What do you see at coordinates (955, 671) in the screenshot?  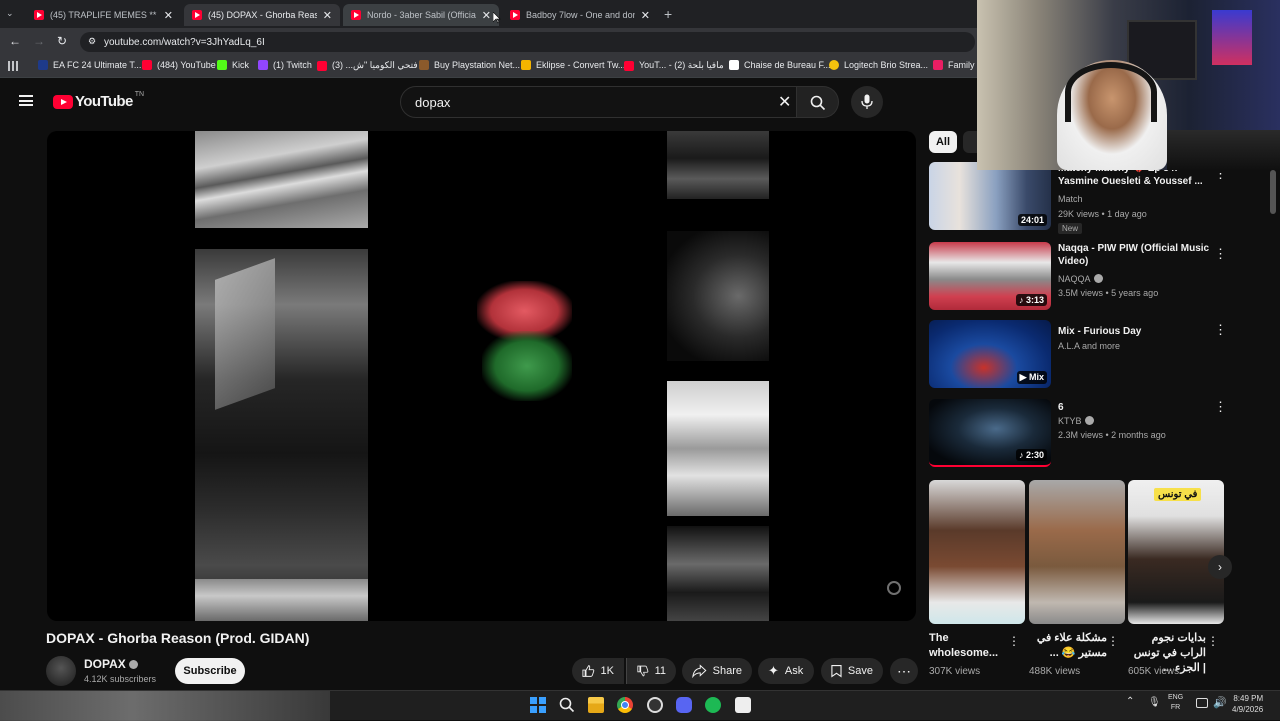 I see `short-views: 307K views` at bounding box center [955, 671].